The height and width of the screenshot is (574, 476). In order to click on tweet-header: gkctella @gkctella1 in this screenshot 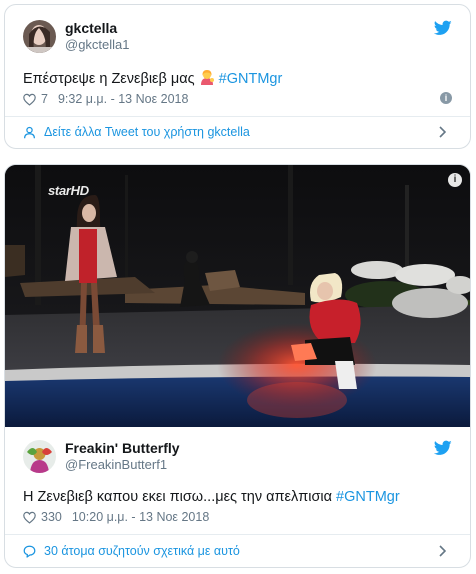, I will do `click(237, 36)`.